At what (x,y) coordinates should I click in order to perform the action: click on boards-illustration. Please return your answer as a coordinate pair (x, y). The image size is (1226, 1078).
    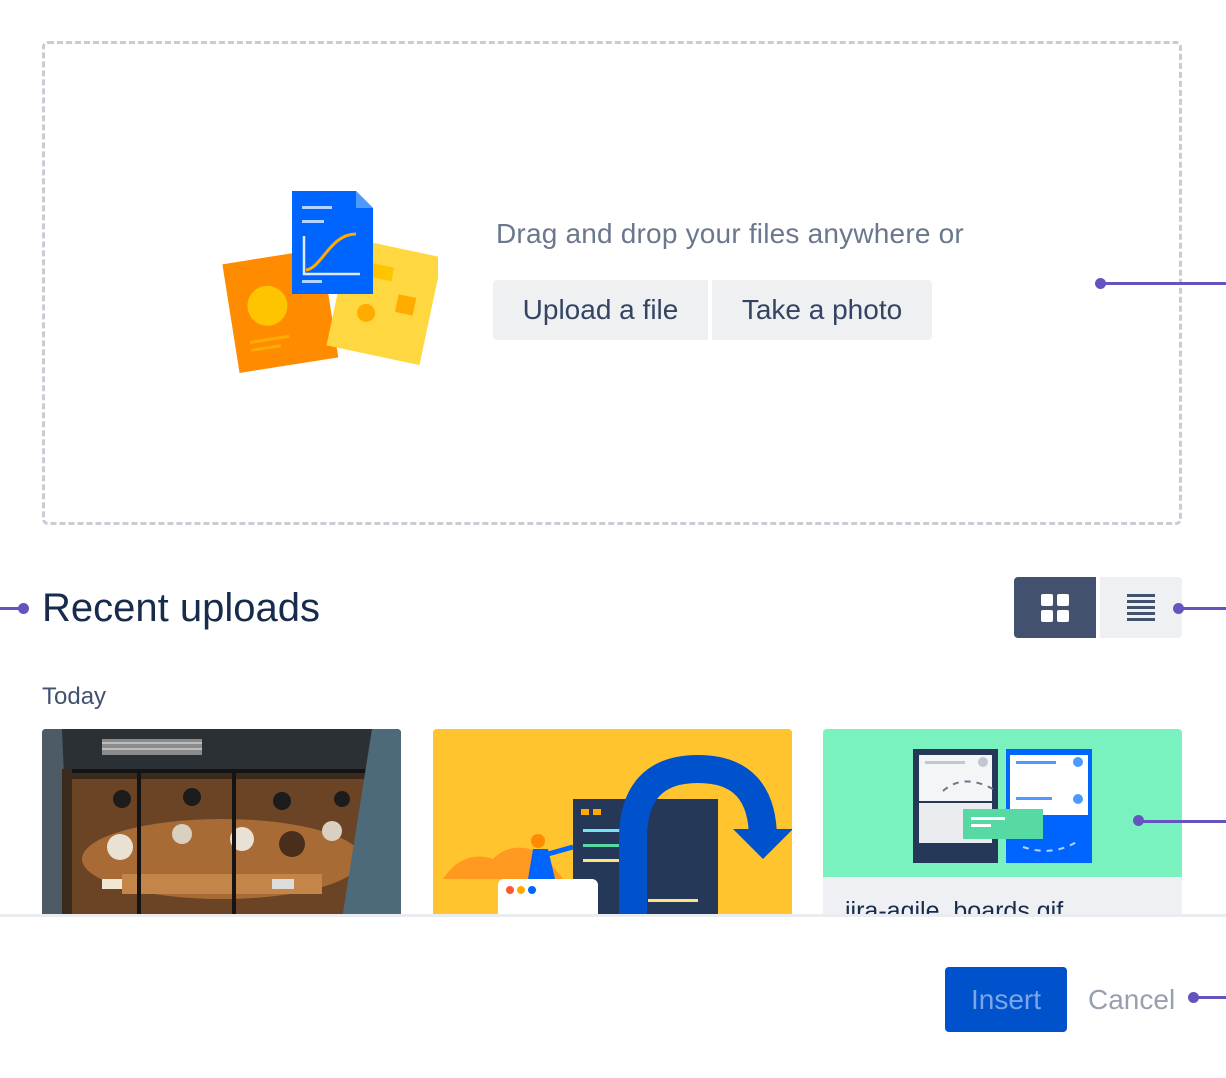
    Looking at the image, I should click on (1002, 806).